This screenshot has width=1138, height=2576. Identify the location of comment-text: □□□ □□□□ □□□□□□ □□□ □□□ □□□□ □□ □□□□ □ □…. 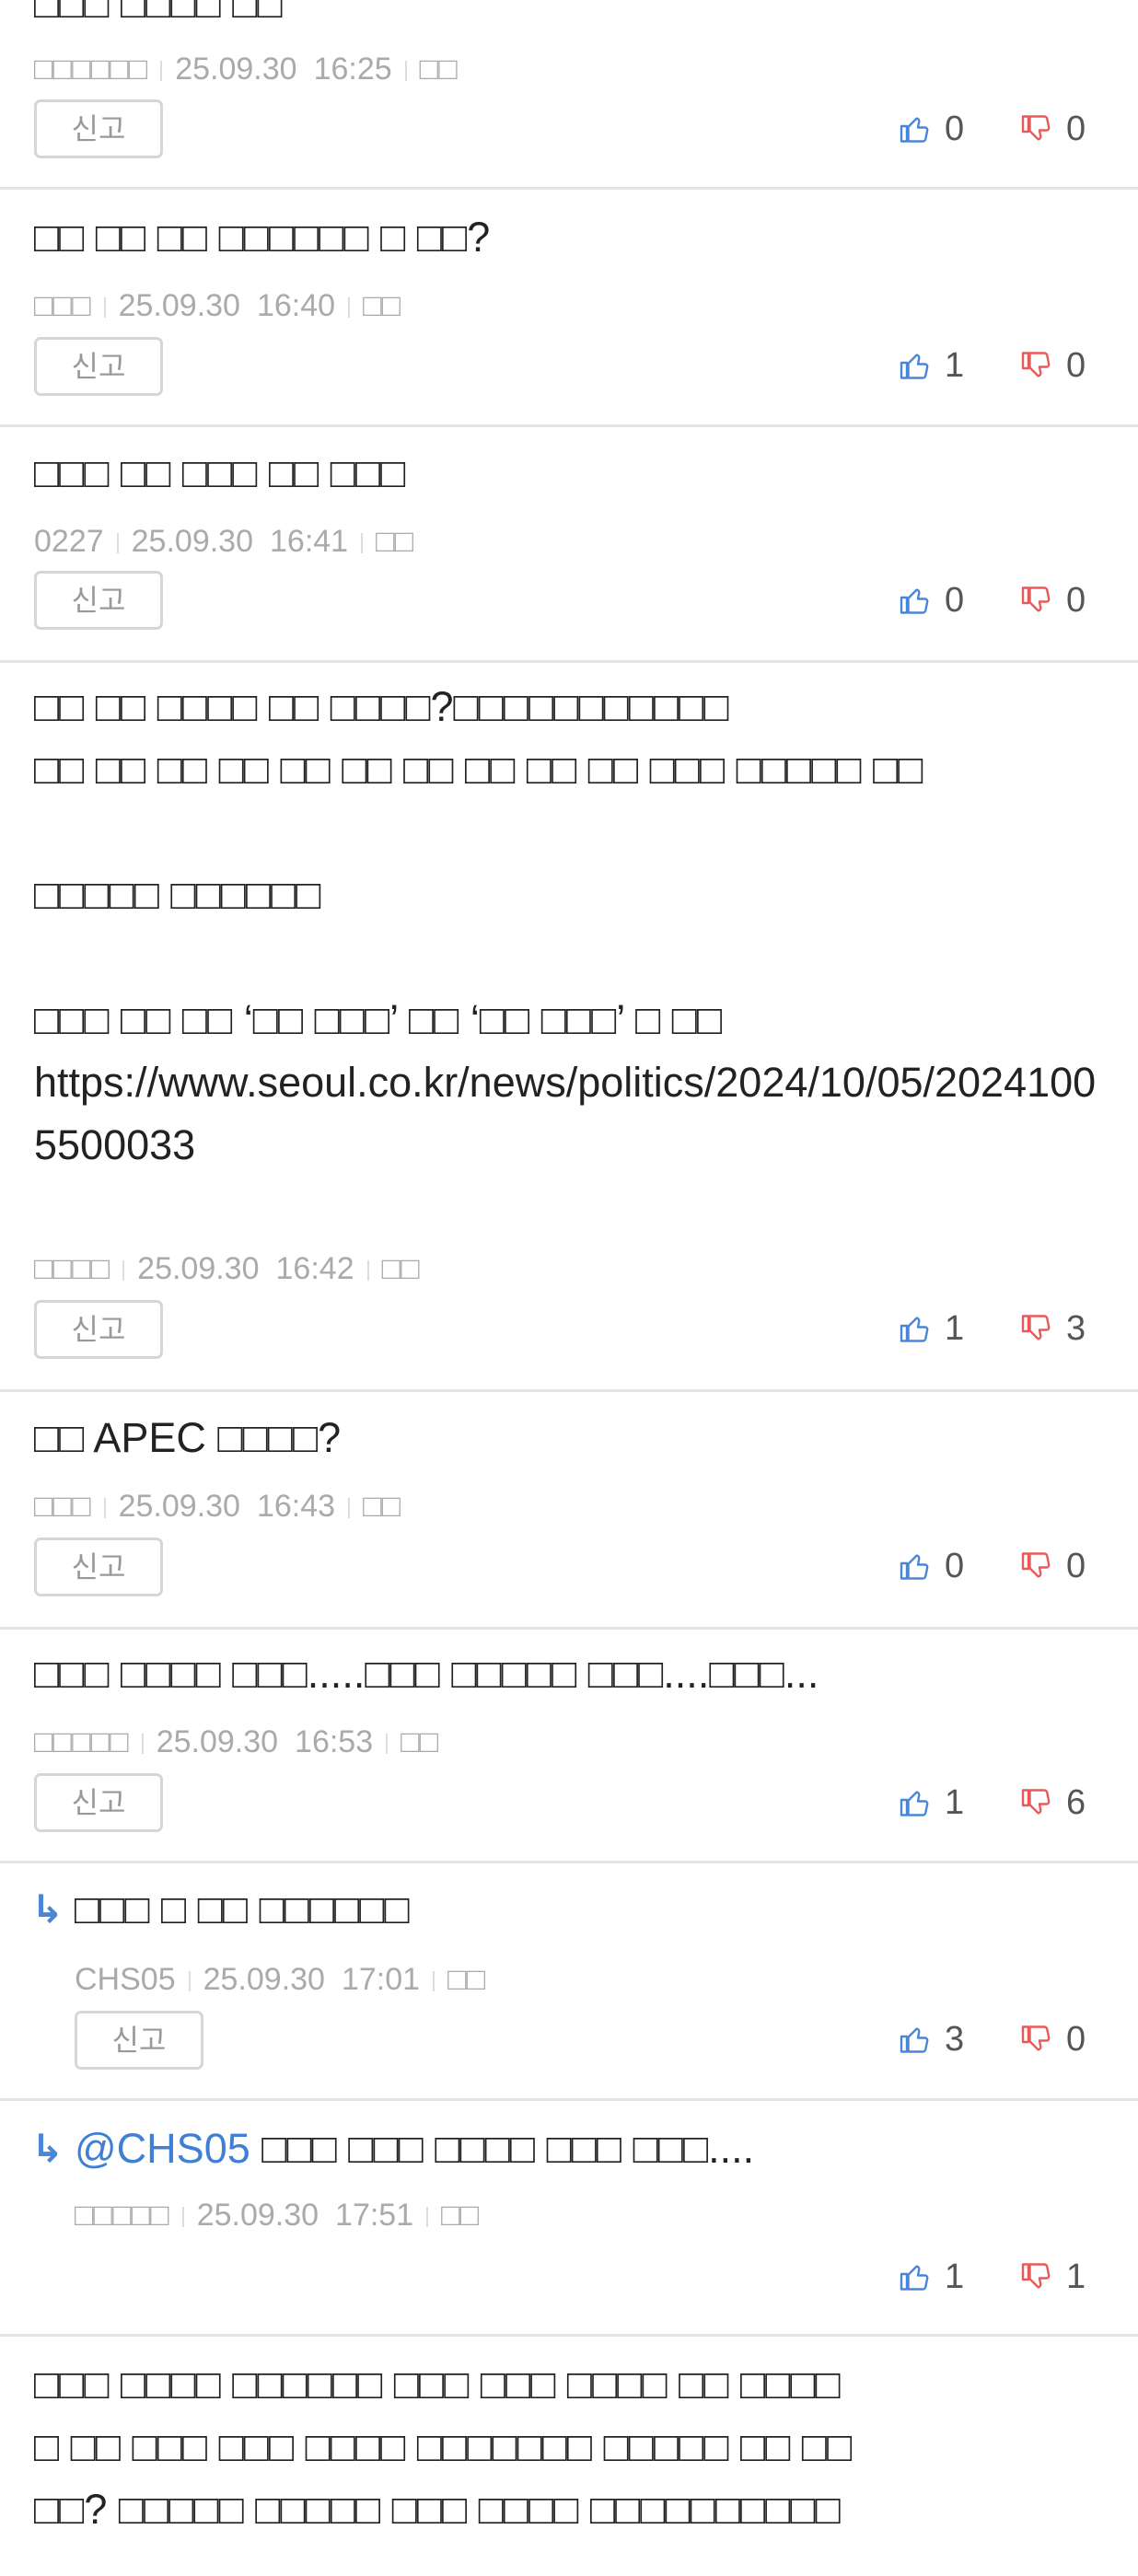
(443, 2447).